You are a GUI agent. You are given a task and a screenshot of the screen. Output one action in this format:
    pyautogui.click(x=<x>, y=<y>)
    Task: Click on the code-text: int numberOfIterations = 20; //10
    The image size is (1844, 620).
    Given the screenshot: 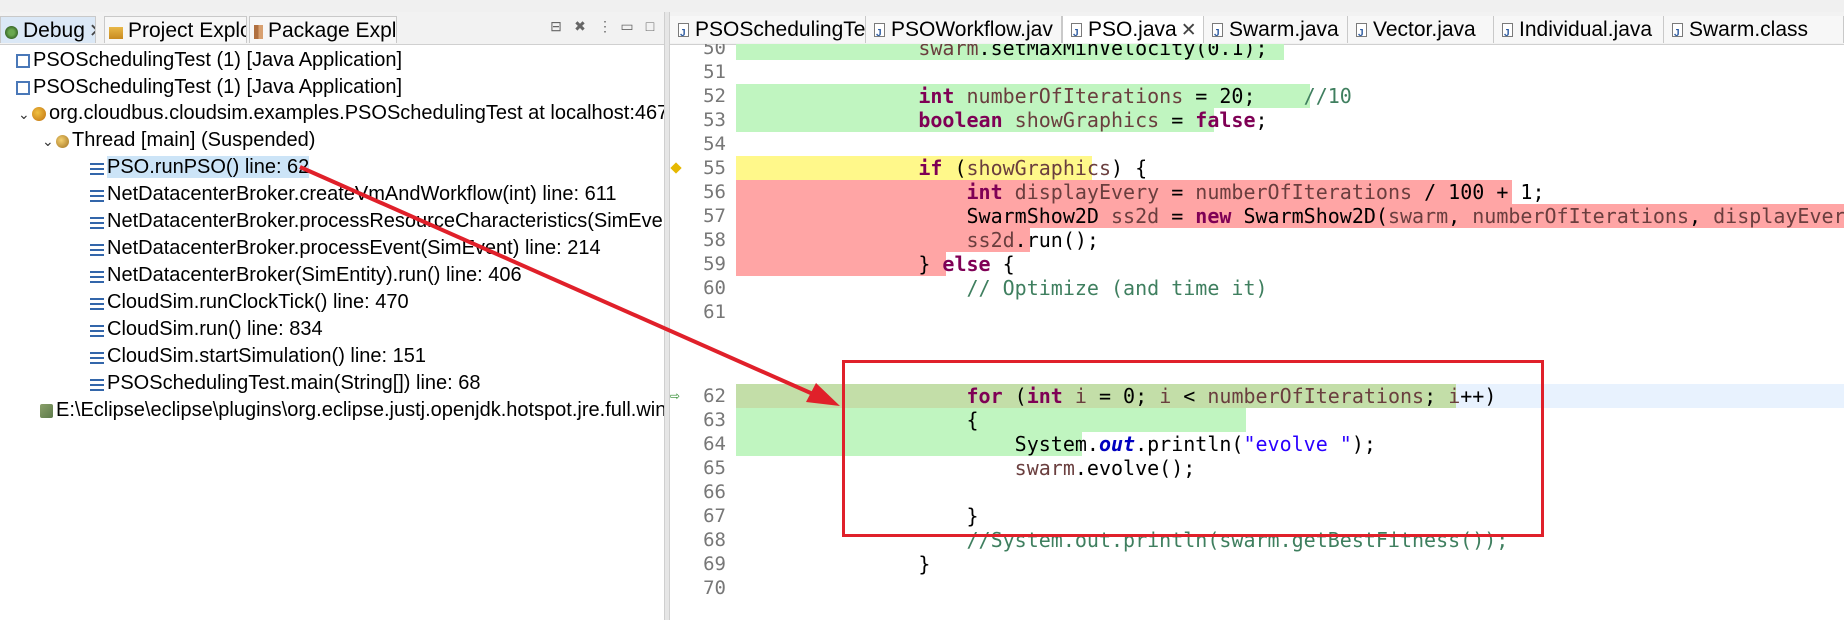 What is the action you would take?
    pyautogui.click(x=1135, y=96)
    